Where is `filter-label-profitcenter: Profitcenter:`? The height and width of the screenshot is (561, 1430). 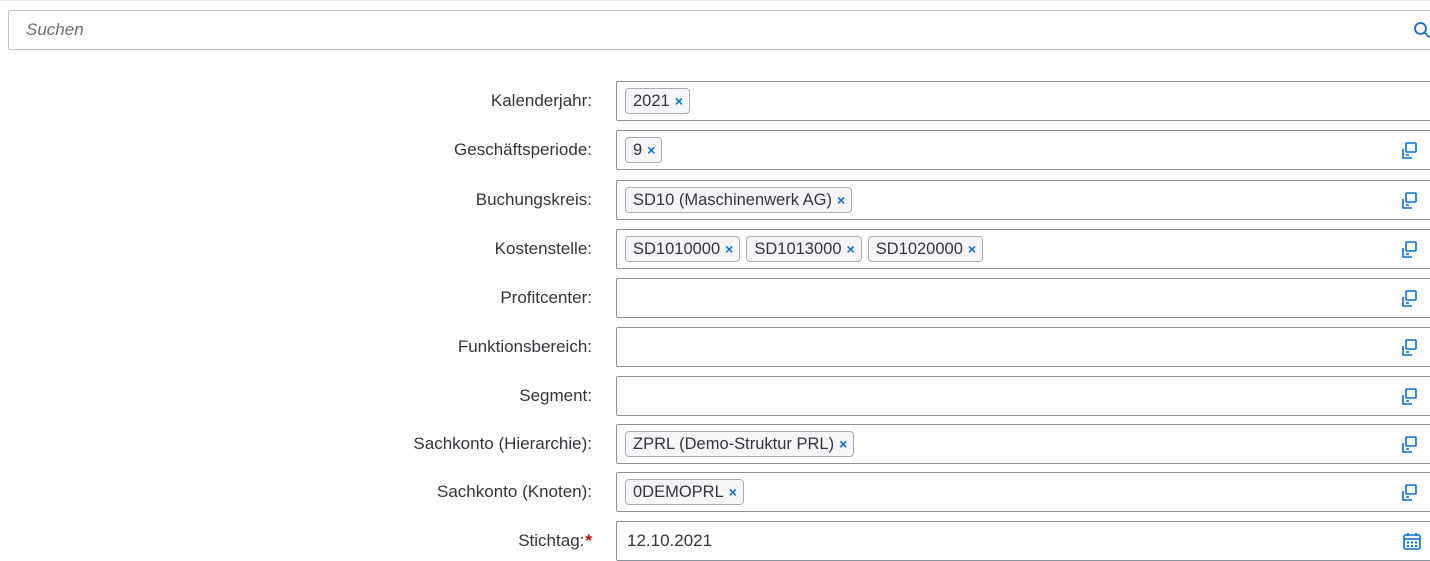
filter-label-profitcenter: Profitcenter: is located at coordinates (546, 297).